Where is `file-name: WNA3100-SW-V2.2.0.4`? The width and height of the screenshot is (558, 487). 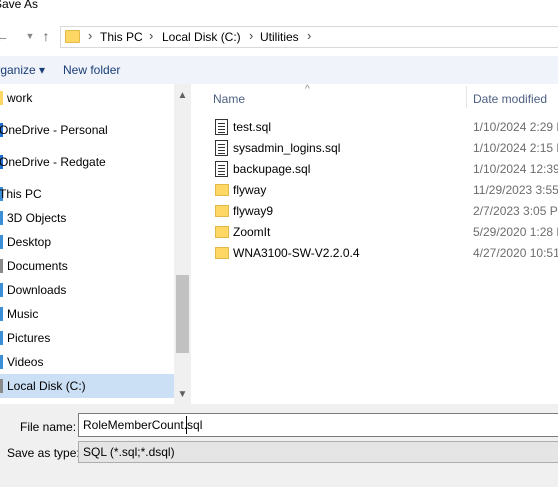
file-name: WNA3100-SW-V2.2.0.4 is located at coordinates (296, 253).